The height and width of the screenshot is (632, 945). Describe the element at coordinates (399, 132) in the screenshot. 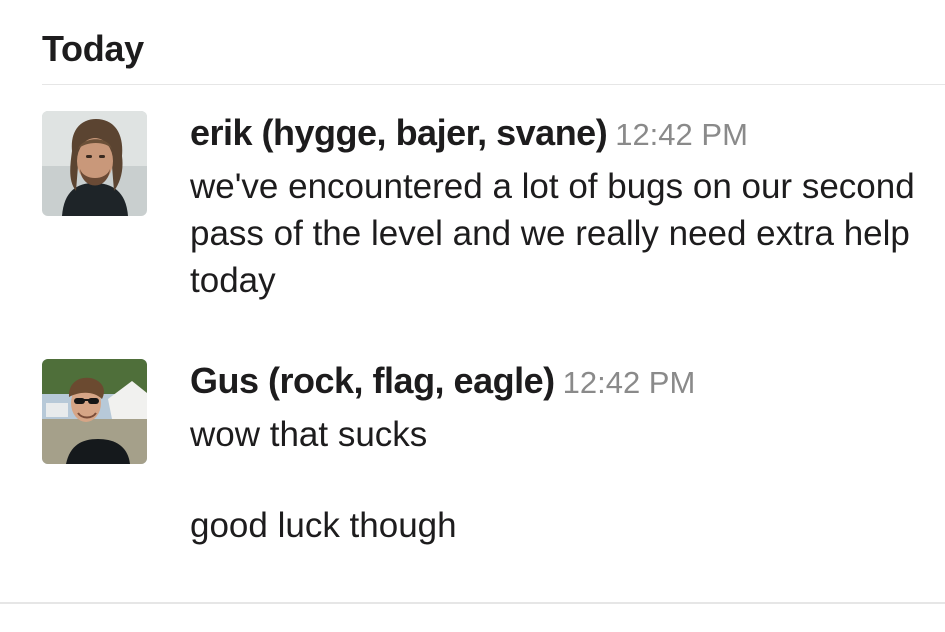

I see `author-name: erik (hygge, bajer, svane)` at that location.